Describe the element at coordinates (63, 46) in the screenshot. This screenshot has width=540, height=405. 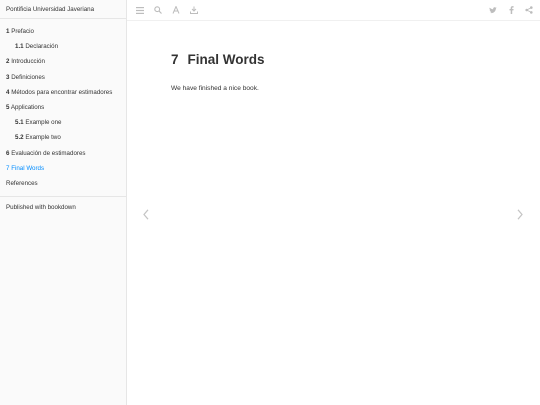
I see `toc-item-declaracion: 1.1 Declaración` at that location.